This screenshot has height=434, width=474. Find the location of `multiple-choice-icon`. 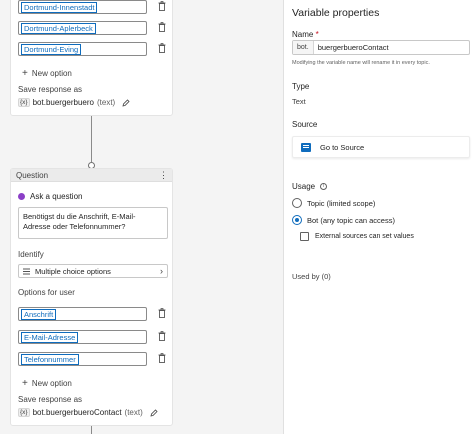

multiple-choice-icon is located at coordinates (26, 271).